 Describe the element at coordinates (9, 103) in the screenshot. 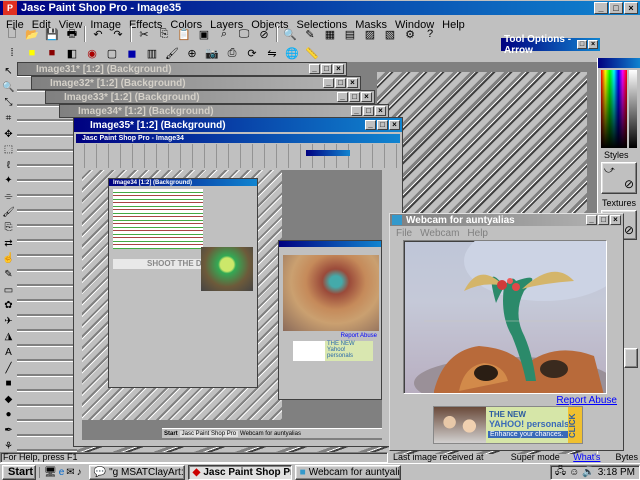

I see `deform-tool-icon: ⤡` at that location.